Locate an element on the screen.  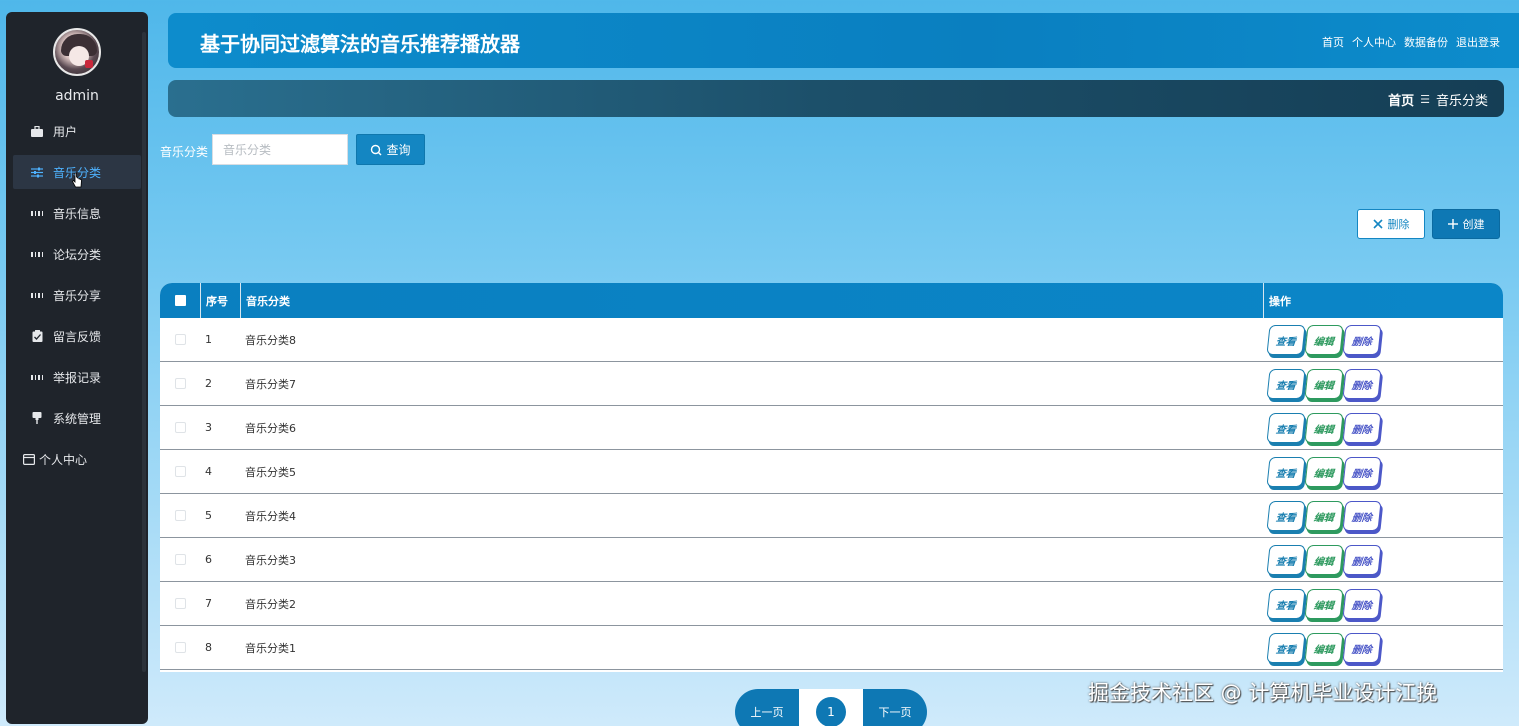
sidebar-item-forum-category: 论坛分类 is located at coordinates (77, 254).